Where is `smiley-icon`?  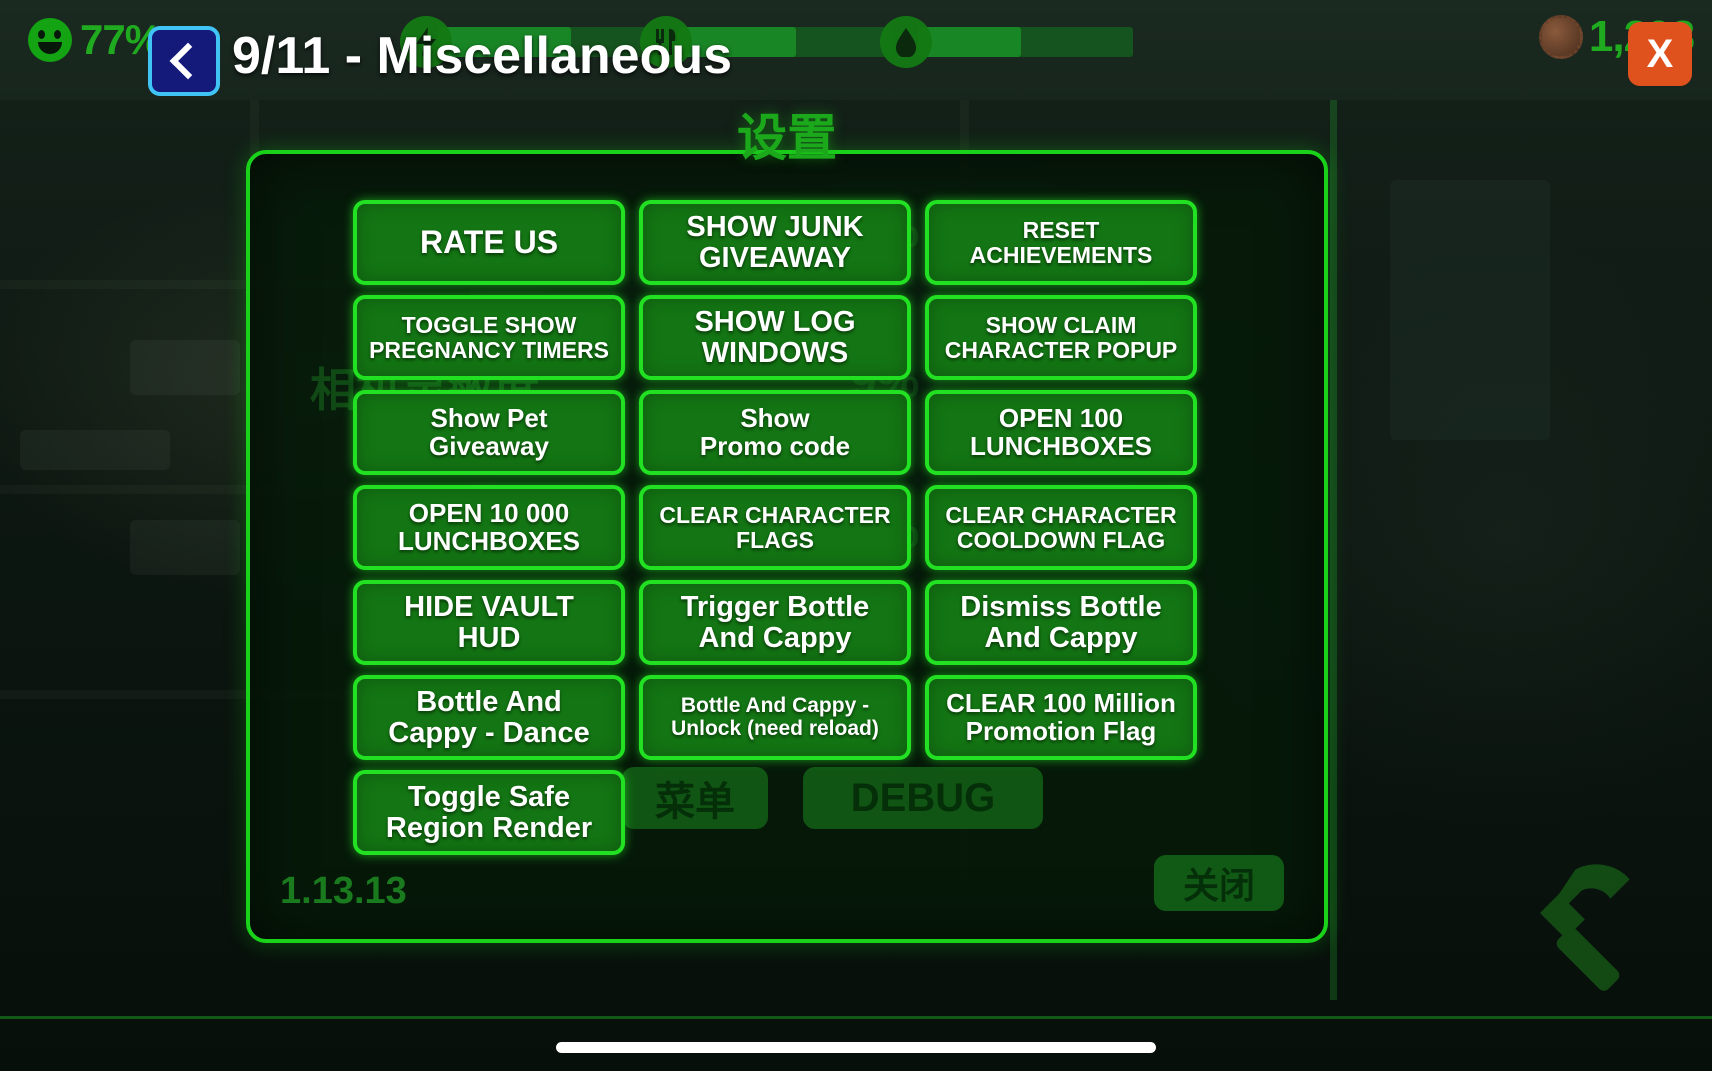 smiley-icon is located at coordinates (50, 40).